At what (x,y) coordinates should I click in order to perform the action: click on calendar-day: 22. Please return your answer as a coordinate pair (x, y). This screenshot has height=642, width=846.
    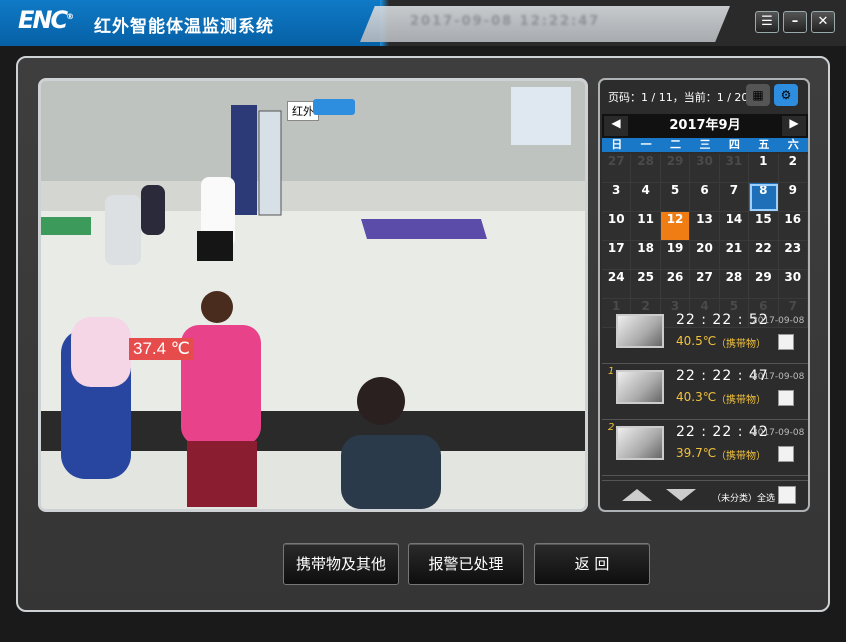
    Looking at the image, I should click on (764, 255).